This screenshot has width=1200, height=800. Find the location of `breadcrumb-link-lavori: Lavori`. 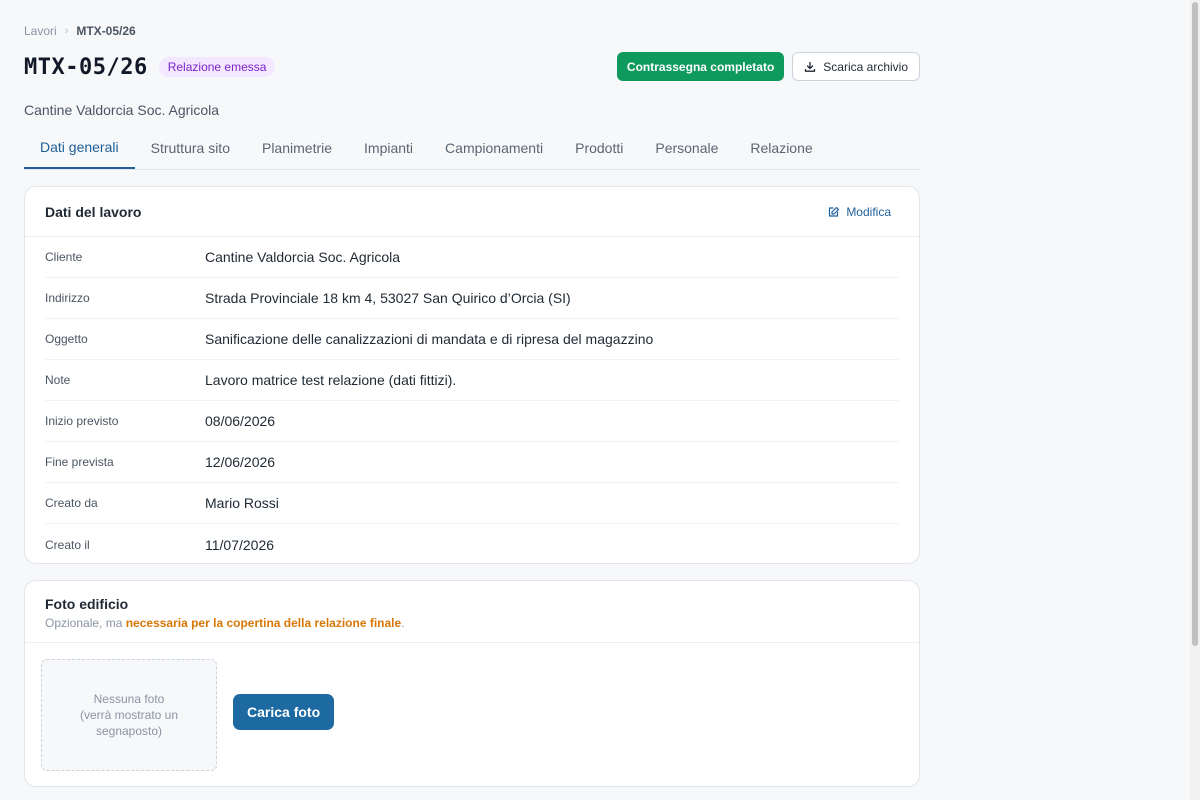

breadcrumb-link-lavori: Lavori is located at coordinates (40, 31).